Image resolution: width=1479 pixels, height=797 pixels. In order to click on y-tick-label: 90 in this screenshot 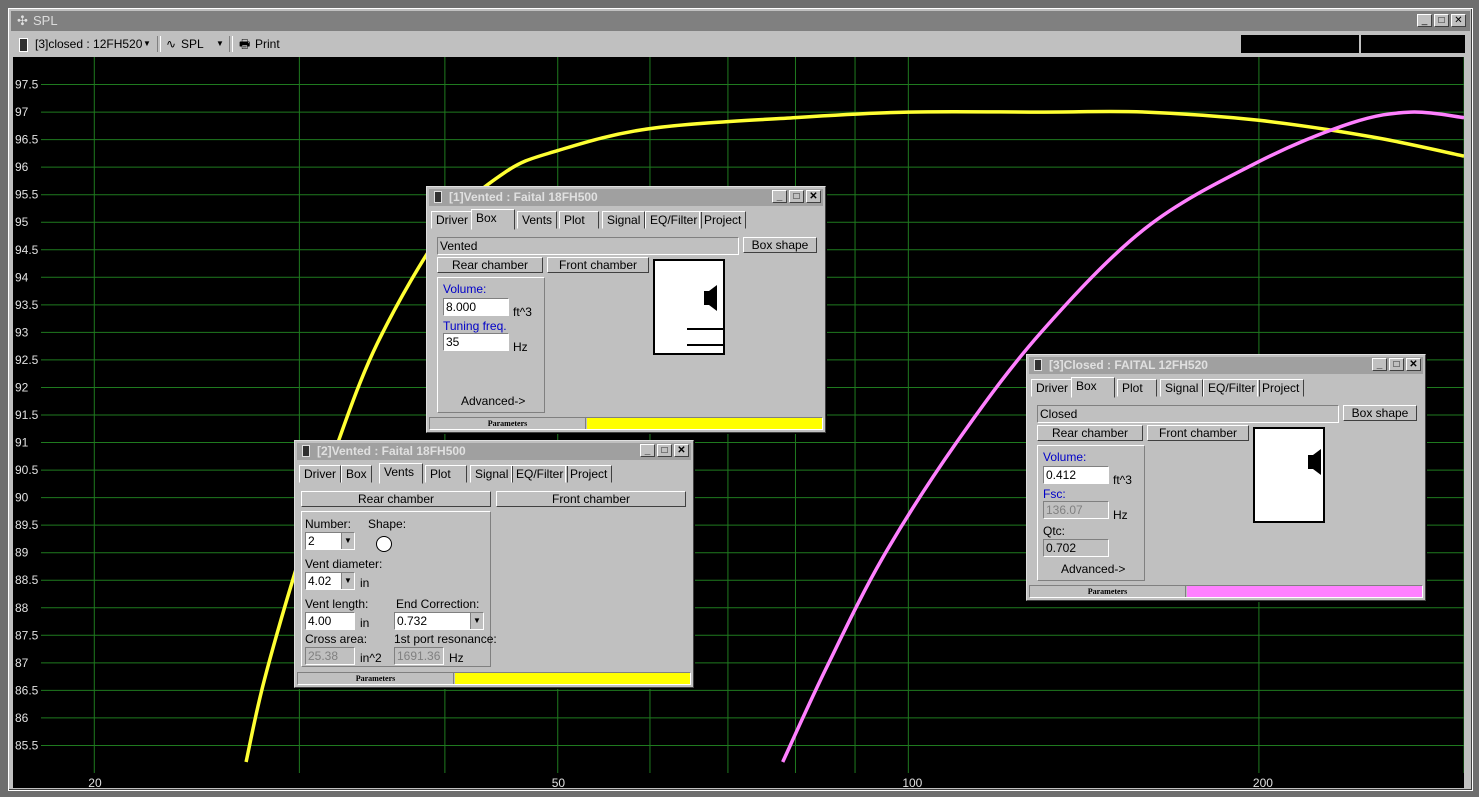, I will do `click(22, 498)`.